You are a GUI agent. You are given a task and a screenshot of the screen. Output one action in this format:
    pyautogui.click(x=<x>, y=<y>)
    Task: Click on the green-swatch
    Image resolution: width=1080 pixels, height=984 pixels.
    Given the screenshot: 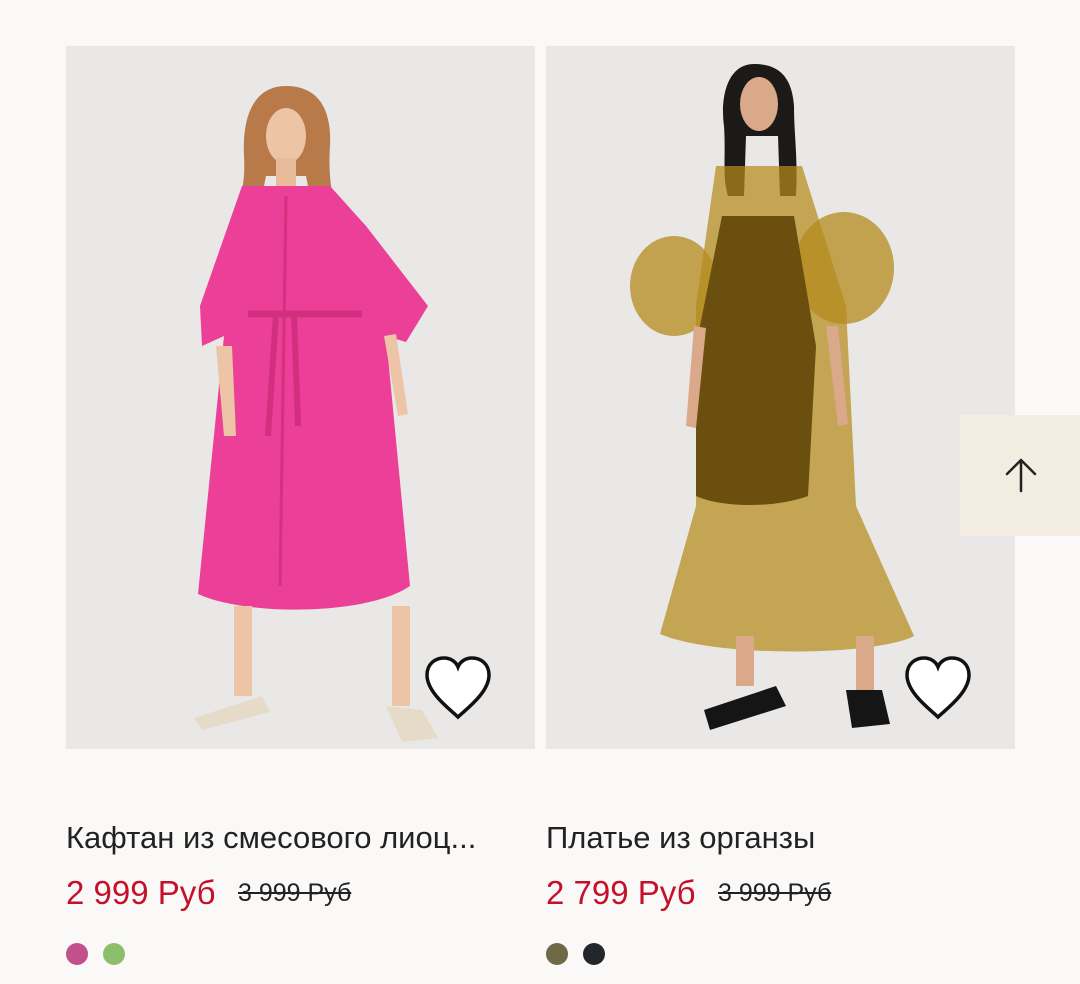 What is the action you would take?
    pyautogui.click(x=114, y=954)
    